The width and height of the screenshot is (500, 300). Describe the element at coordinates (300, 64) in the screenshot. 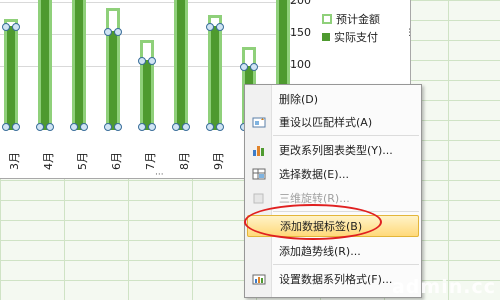

I see `y-tick-label: 100` at that location.